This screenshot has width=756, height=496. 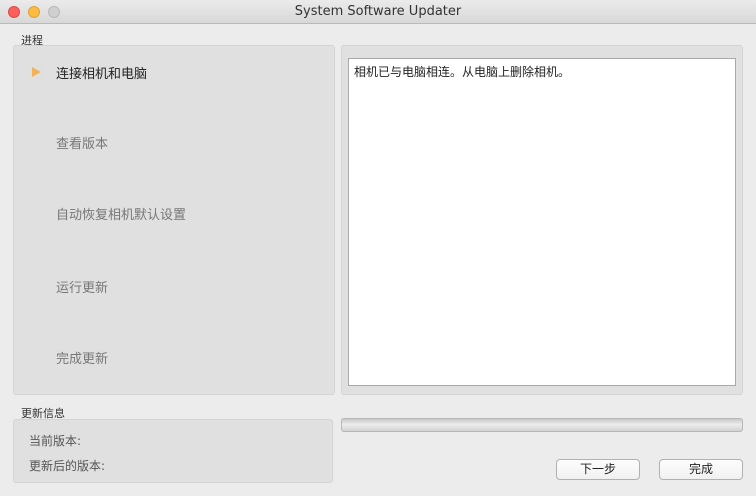 What do you see at coordinates (36, 72) in the screenshot?
I see `current-step-arrow-icon` at bounding box center [36, 72].